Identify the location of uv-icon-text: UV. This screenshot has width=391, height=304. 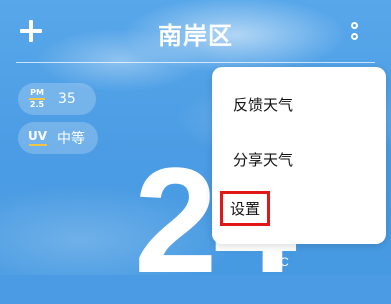
(38, 136).